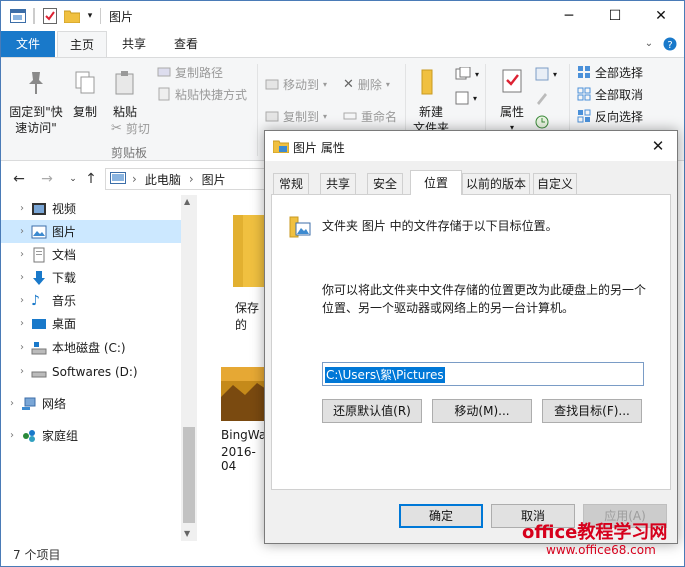 The height and width of the screenshot is (567, 685). Describe the element at coordinates (39, 374) in the screenshot. I see `drive-d-icon` at that location.